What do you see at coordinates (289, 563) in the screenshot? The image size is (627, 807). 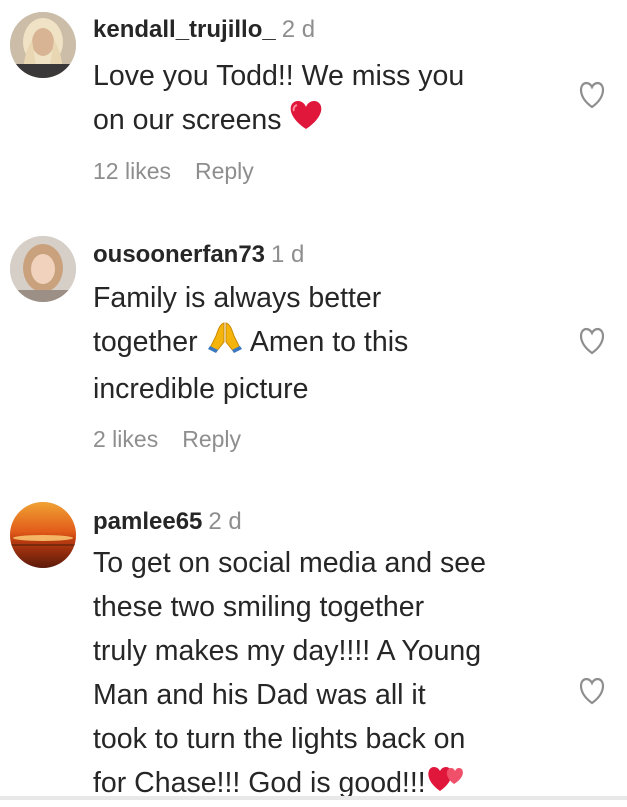 I see `comment-line: To get on social media and see` at bounding box center [289, 563].